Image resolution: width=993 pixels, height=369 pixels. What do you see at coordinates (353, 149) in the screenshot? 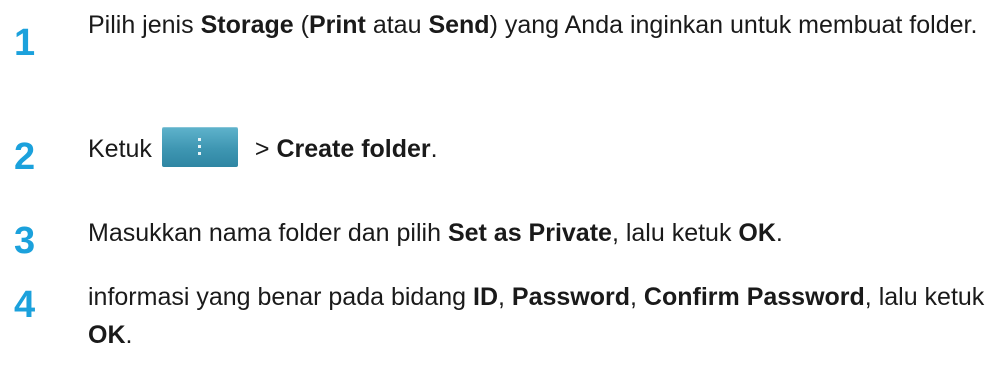
I see `create-folder-label: Create folder` at bounding box center [353, 149].